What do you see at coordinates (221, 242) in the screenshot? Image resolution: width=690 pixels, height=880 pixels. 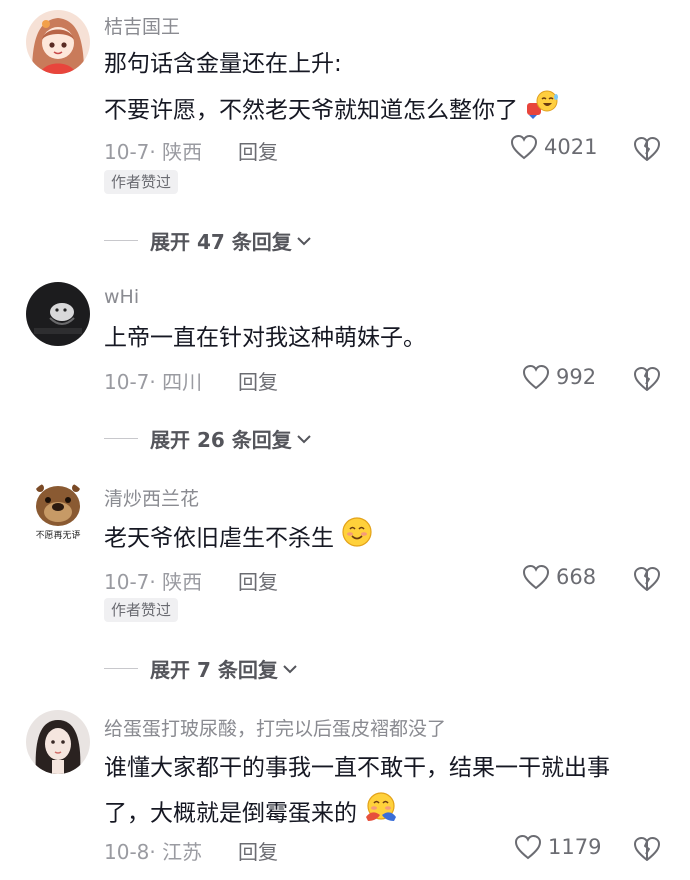 I see `expand-replies-label: 展开 47 条回复` at bounding box center [221, 242].